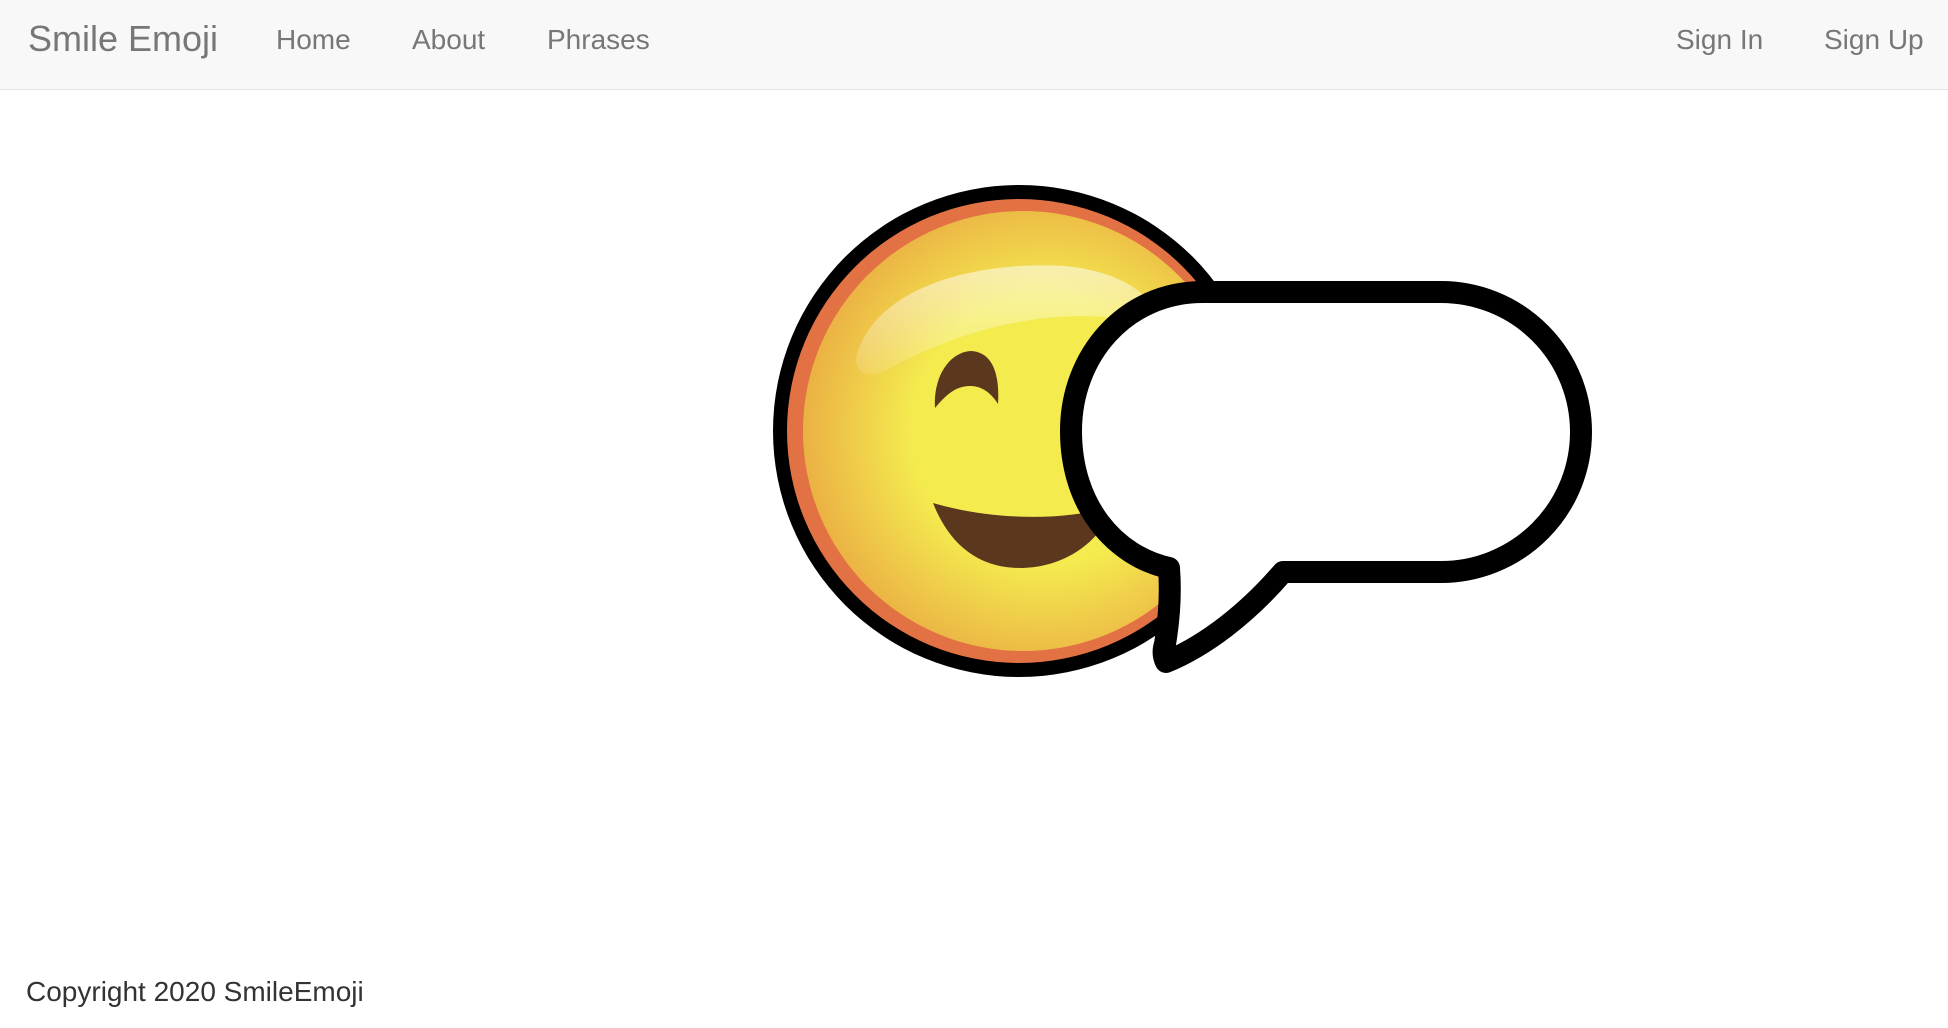 The image size is (1948, 1028). I want to click on nav-link-sign-up: Sign Up, so click(1874, 40).